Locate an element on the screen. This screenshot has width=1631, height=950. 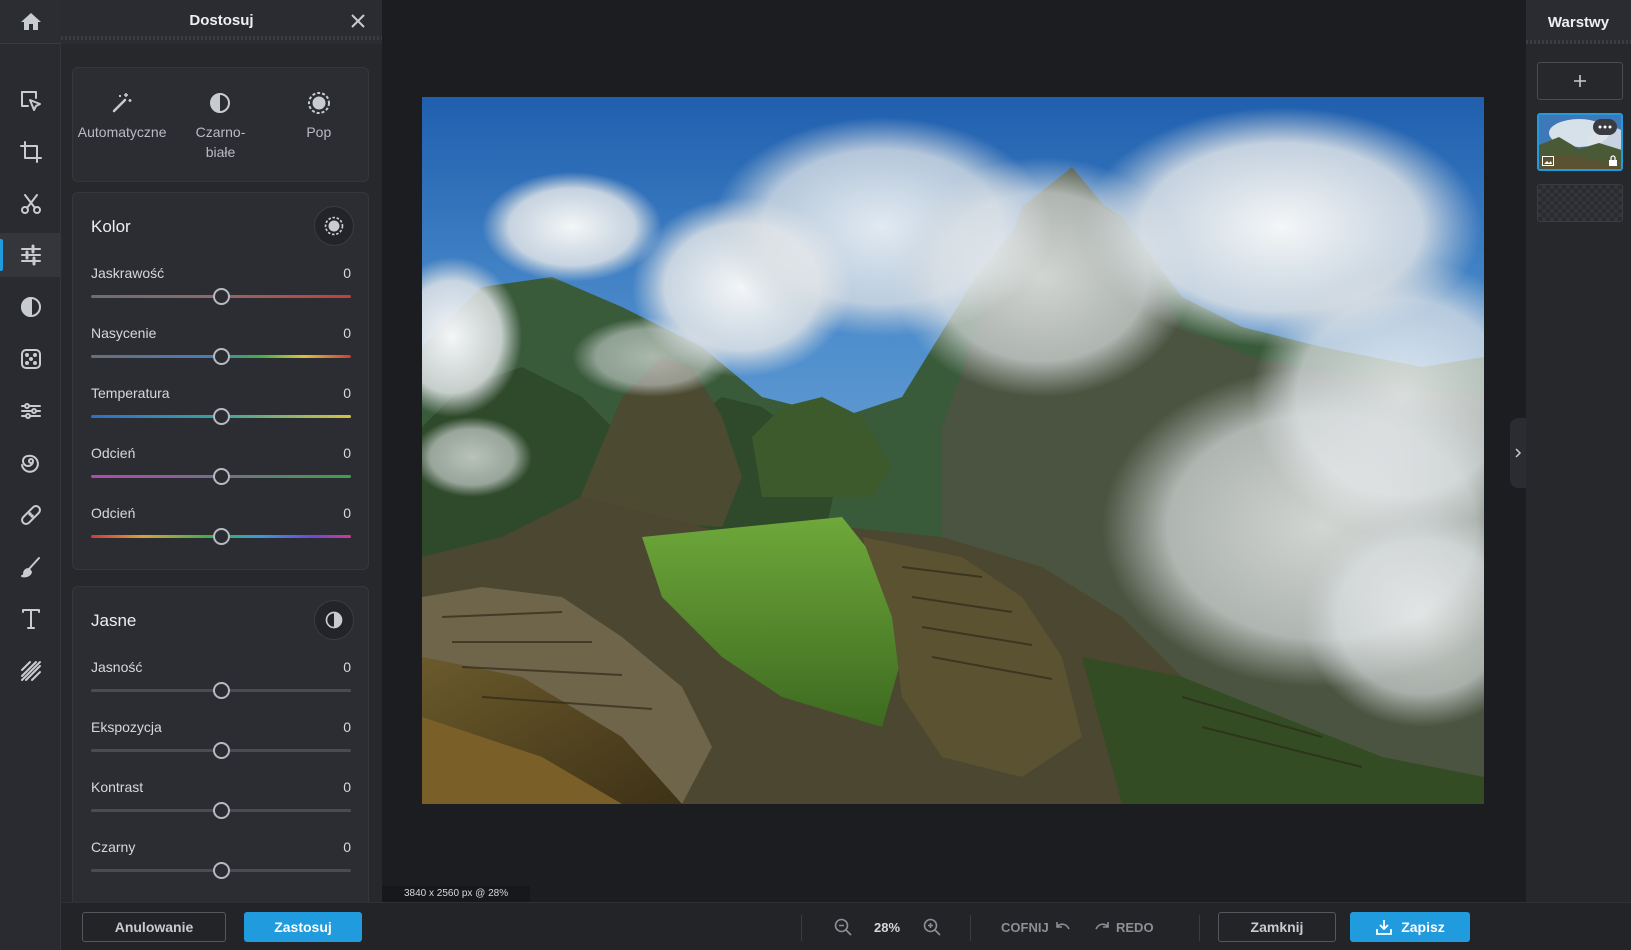
light-reset-button is located at coordinates (334, 620).